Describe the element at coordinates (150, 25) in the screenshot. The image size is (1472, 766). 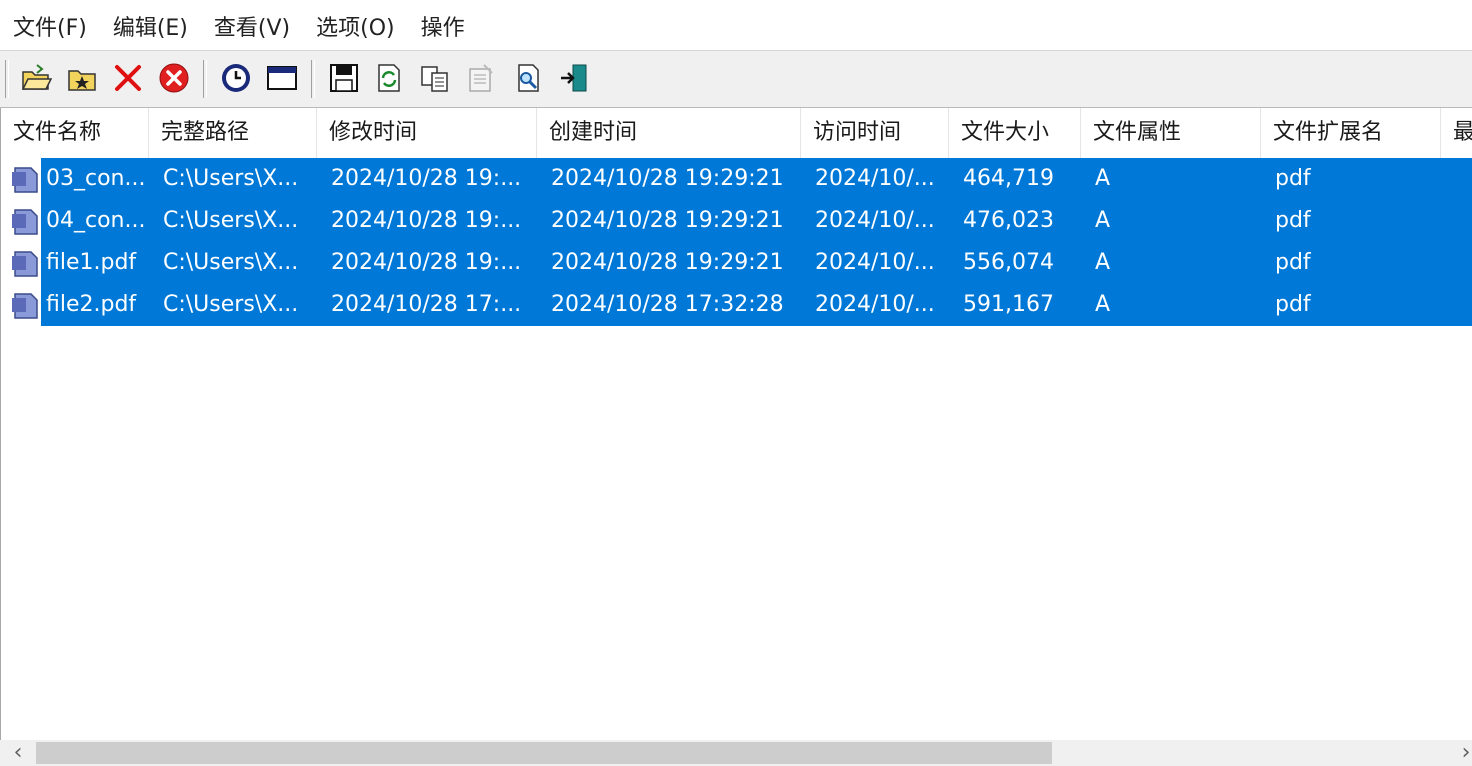
I see `menu-edit: 编辑(E)` at that location.